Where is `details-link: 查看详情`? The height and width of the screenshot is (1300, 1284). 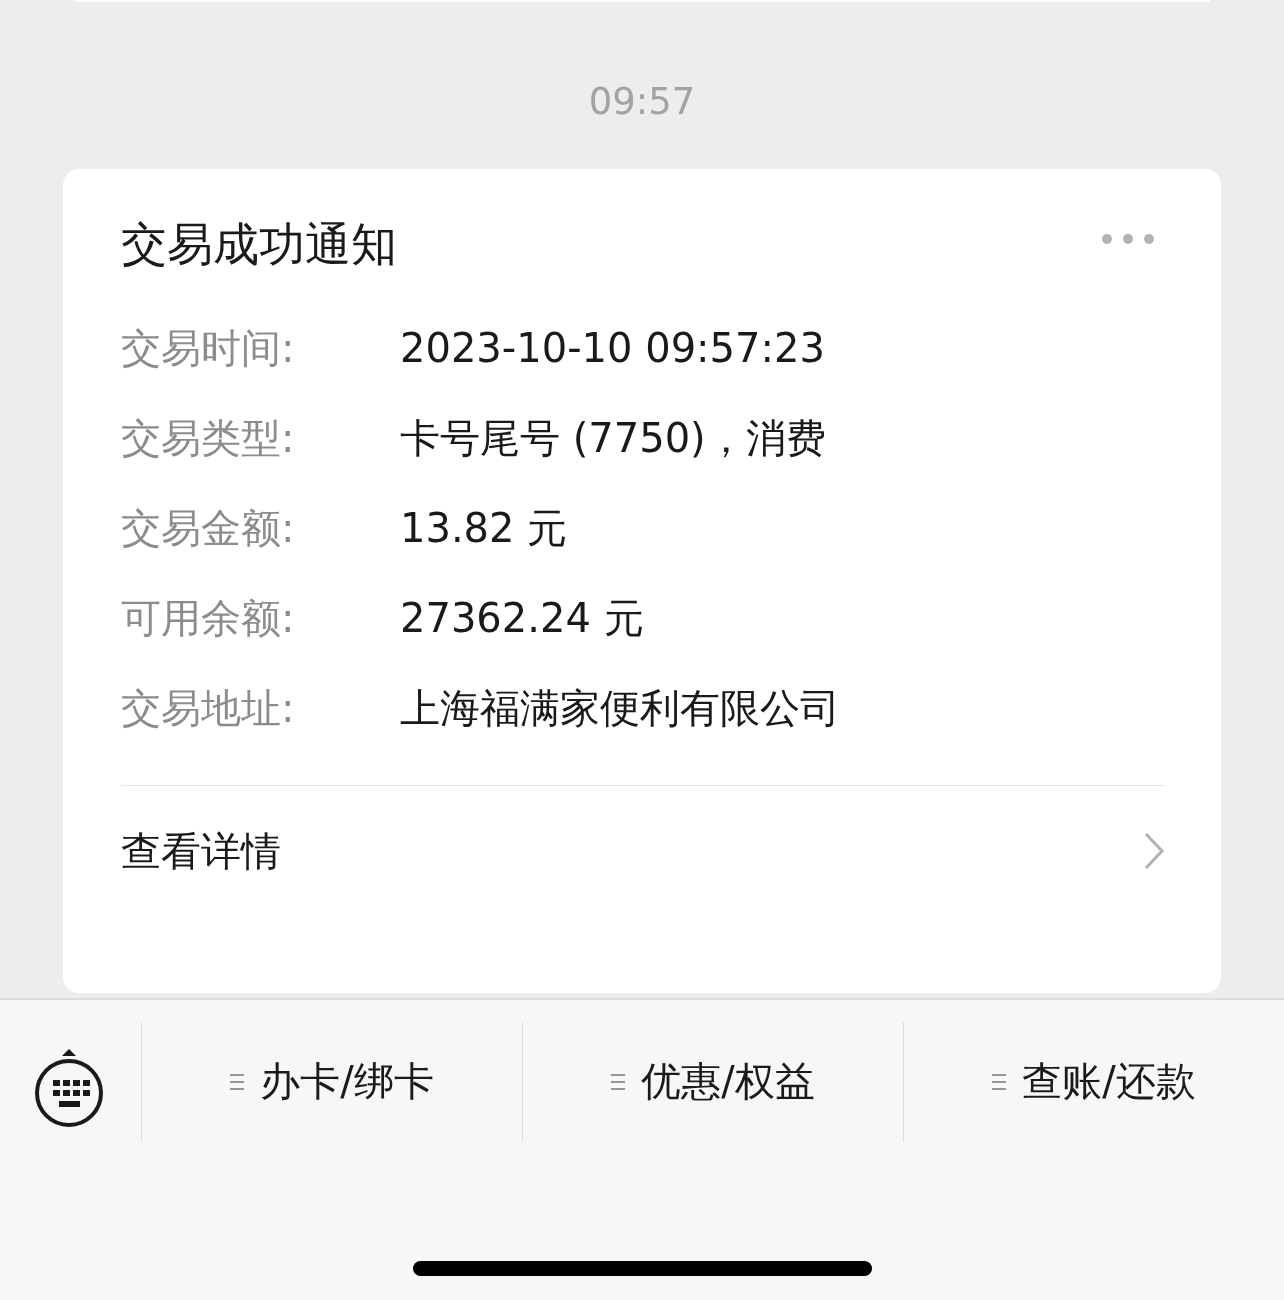
details-link: 查看详情 is located at coordinates (643, 851).